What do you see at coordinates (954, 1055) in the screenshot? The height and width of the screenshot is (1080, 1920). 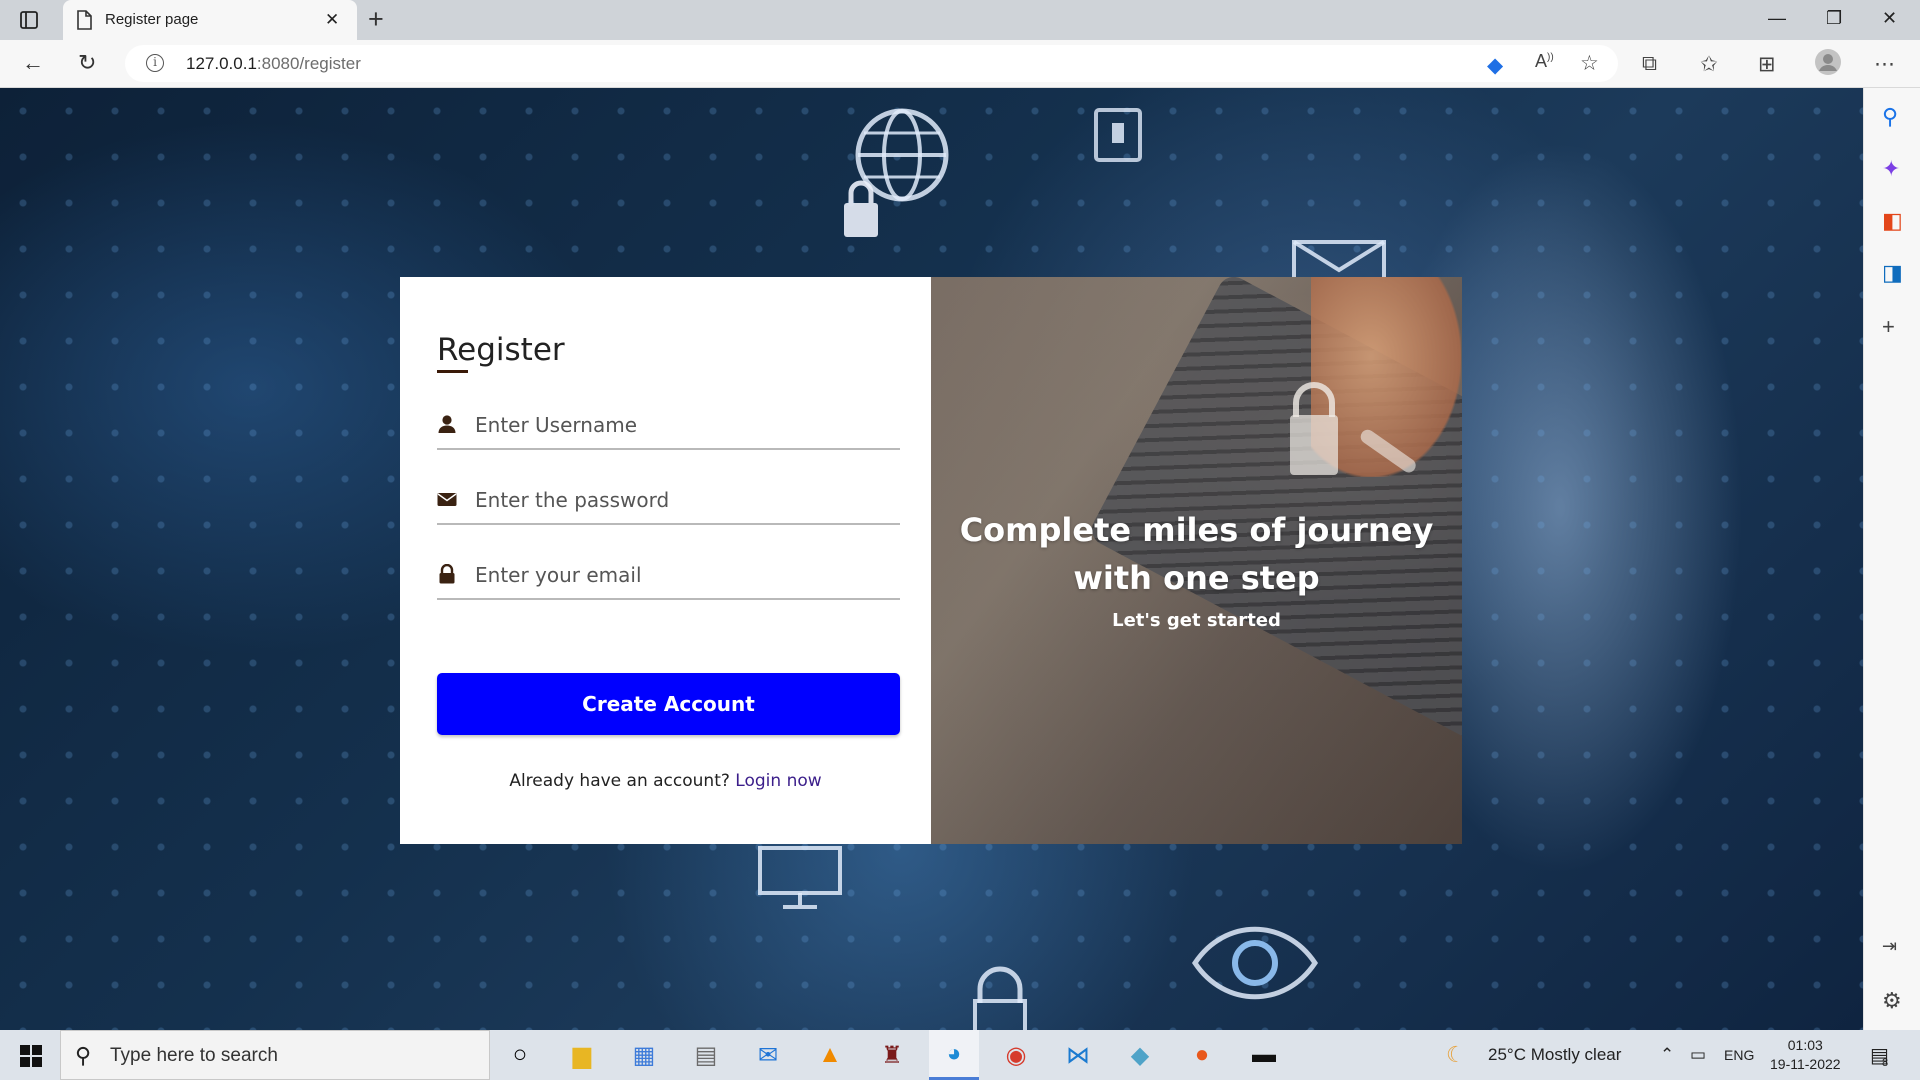 I see `edge-browser-icon: ◕` at bounding box center [954, 1055].